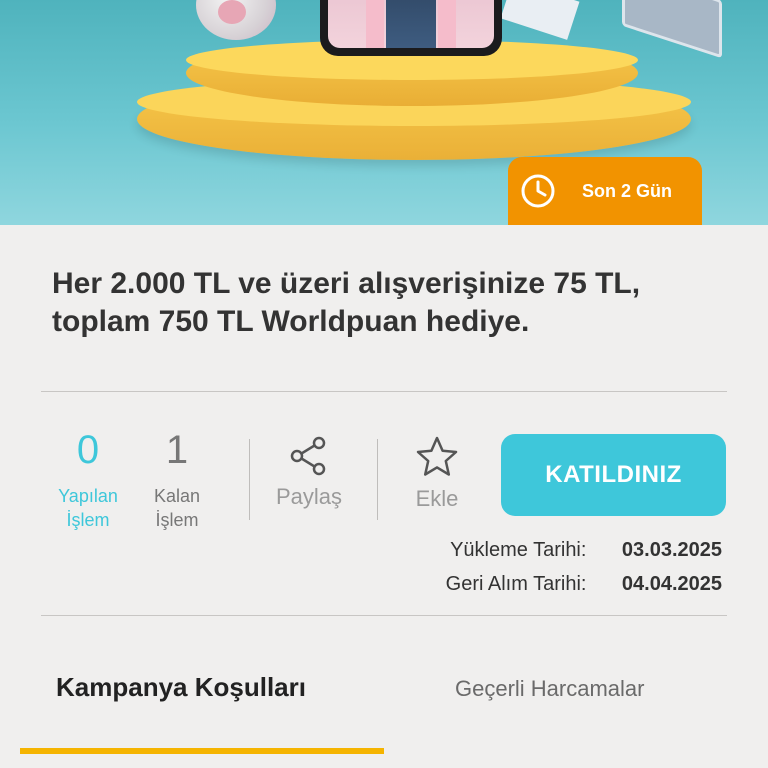 The width and height of the screenshot is (768, 768). I want to click on done-count: 0, so click(88, 450).